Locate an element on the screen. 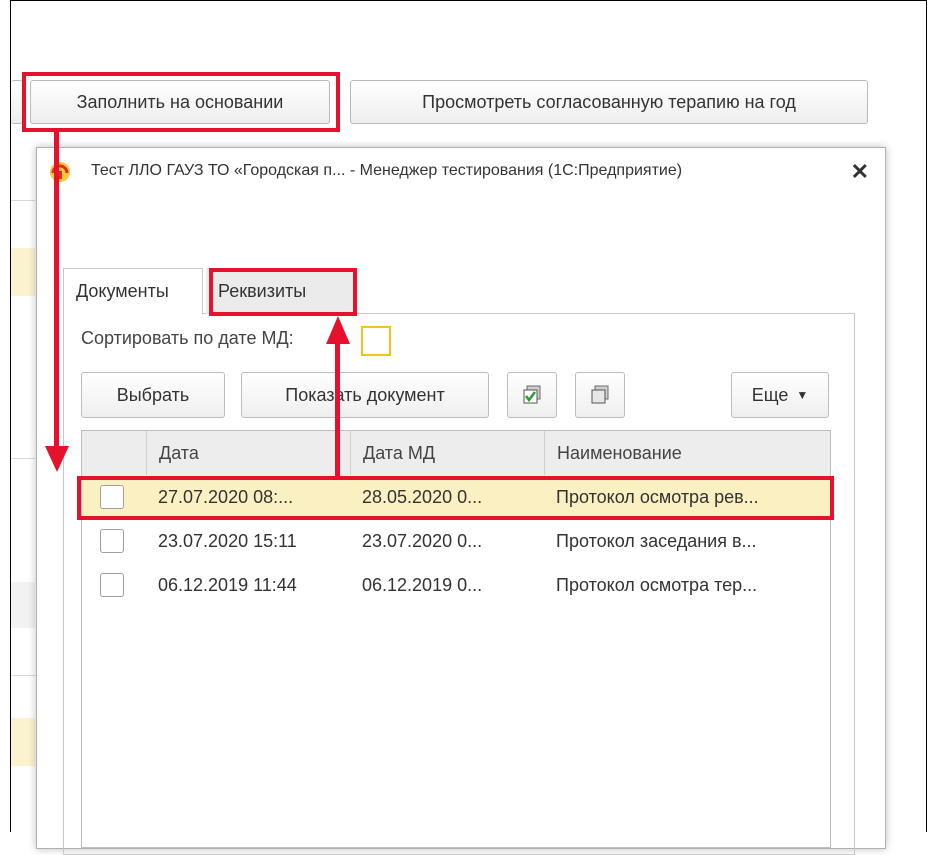  1c-logo-icon is located at coordinates (60, 172).